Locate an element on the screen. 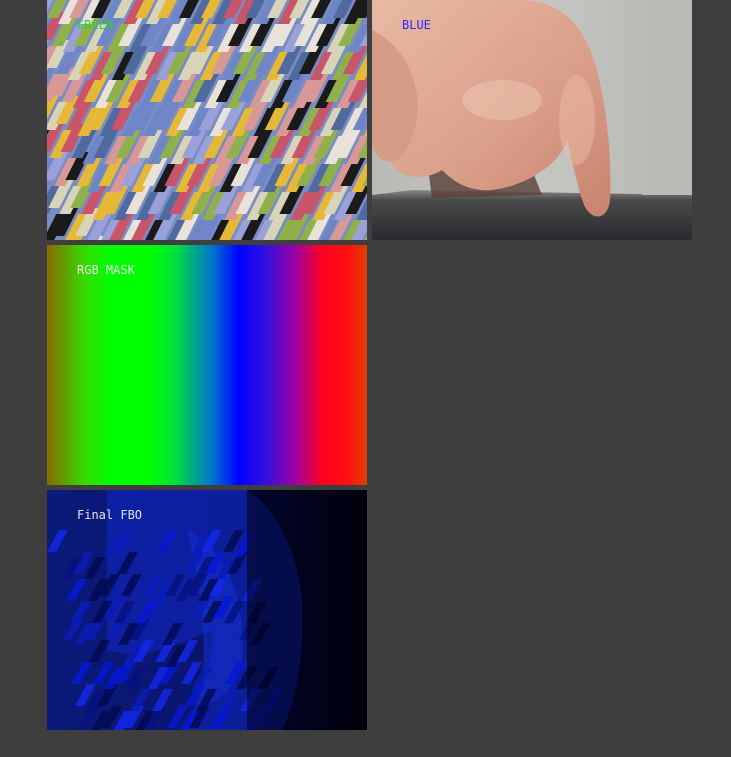 This screenshot has width=731, height=757. rgb-mask-panel: RGB MASK is located at coordinates (207, 365).